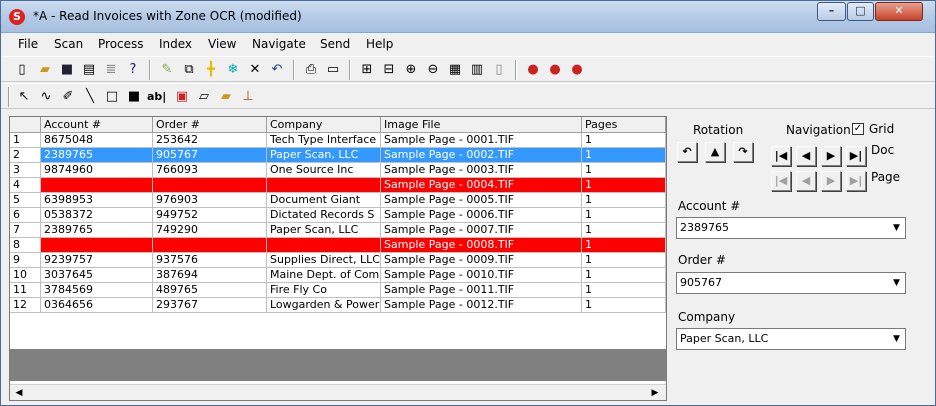  Describe the element at coordinates (25, 170) in the screenshot. I see `row-number: 3` at that location.